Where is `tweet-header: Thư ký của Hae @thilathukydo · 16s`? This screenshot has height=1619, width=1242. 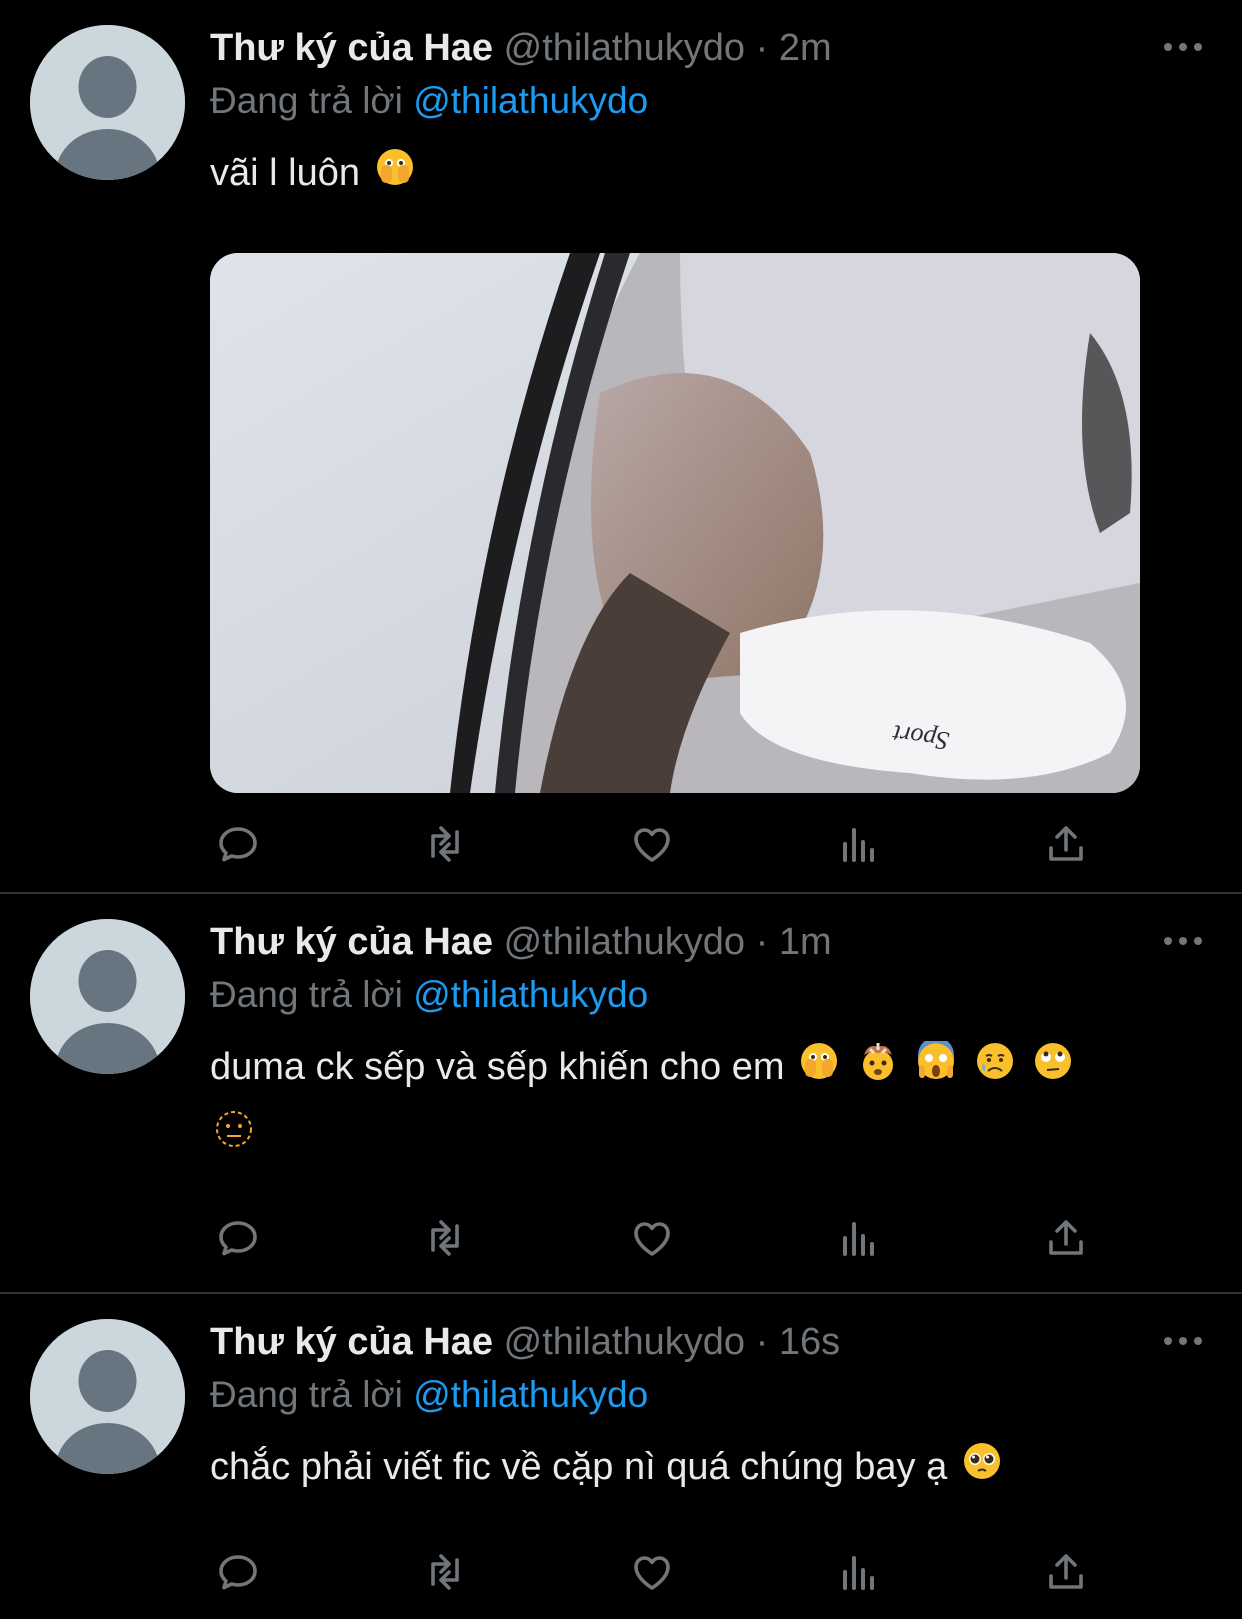 tweet-header: Thư ký của Hae @thilathukydo · 16s is located at coordinates (726, 1342).